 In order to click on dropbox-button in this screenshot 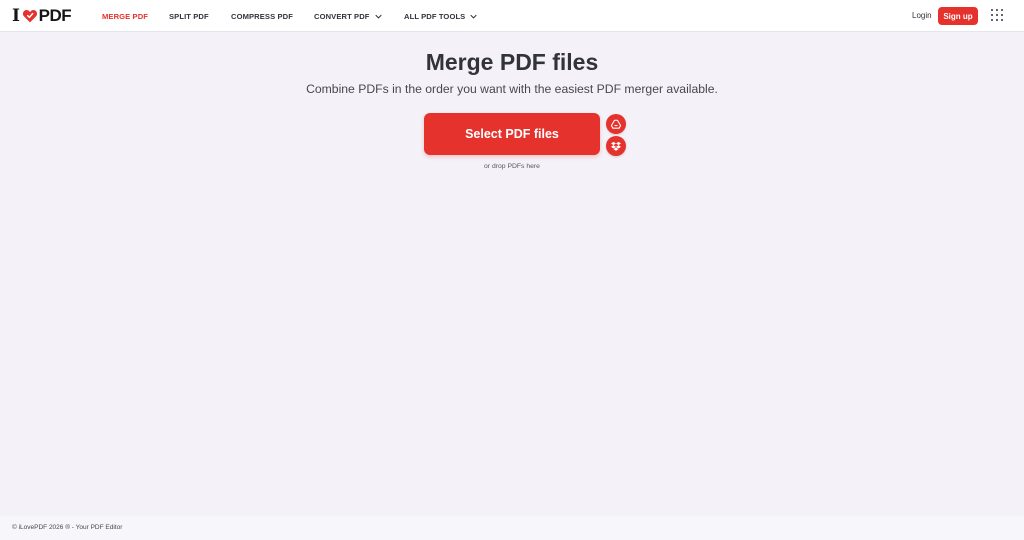, I will do `click(616, 146)`.